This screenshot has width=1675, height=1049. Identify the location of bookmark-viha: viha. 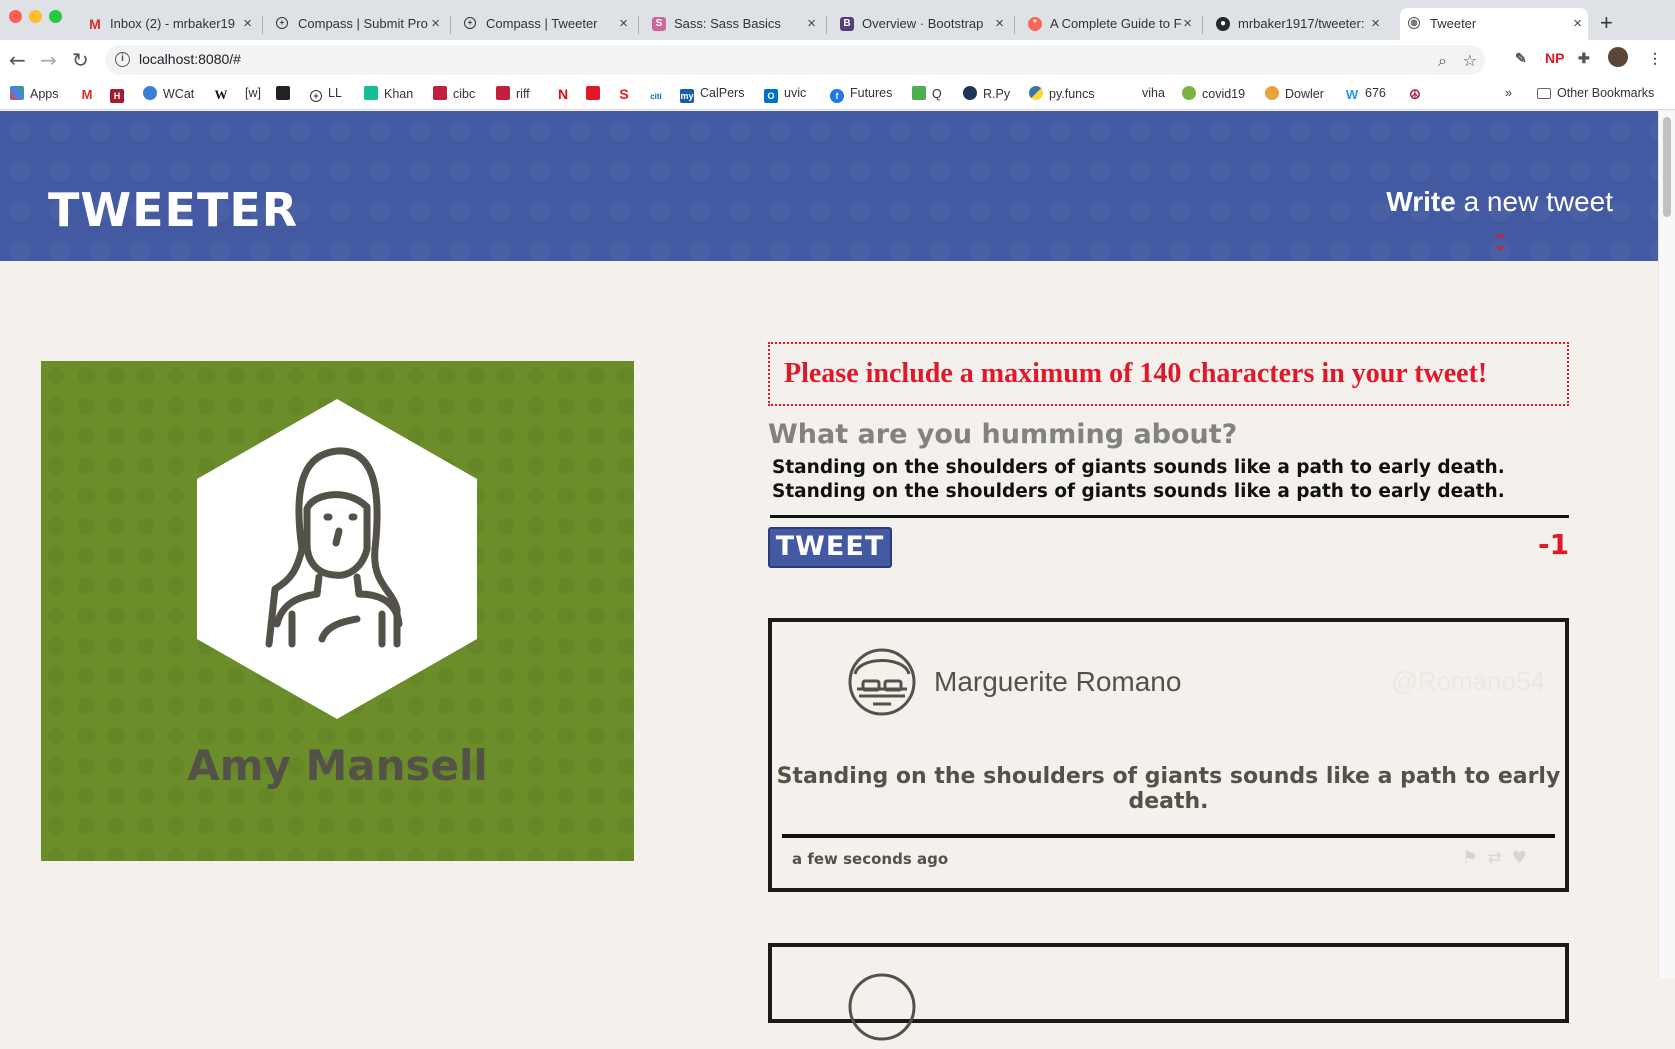
(1153, 93).